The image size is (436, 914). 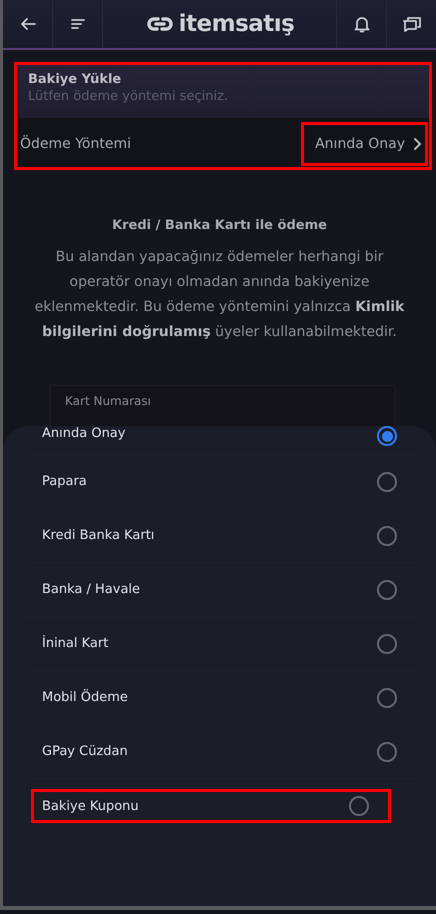 I want to click on panel-subtitle: Lütfen ödeme yöntemi seçiniz., so click(x=129, y=96).